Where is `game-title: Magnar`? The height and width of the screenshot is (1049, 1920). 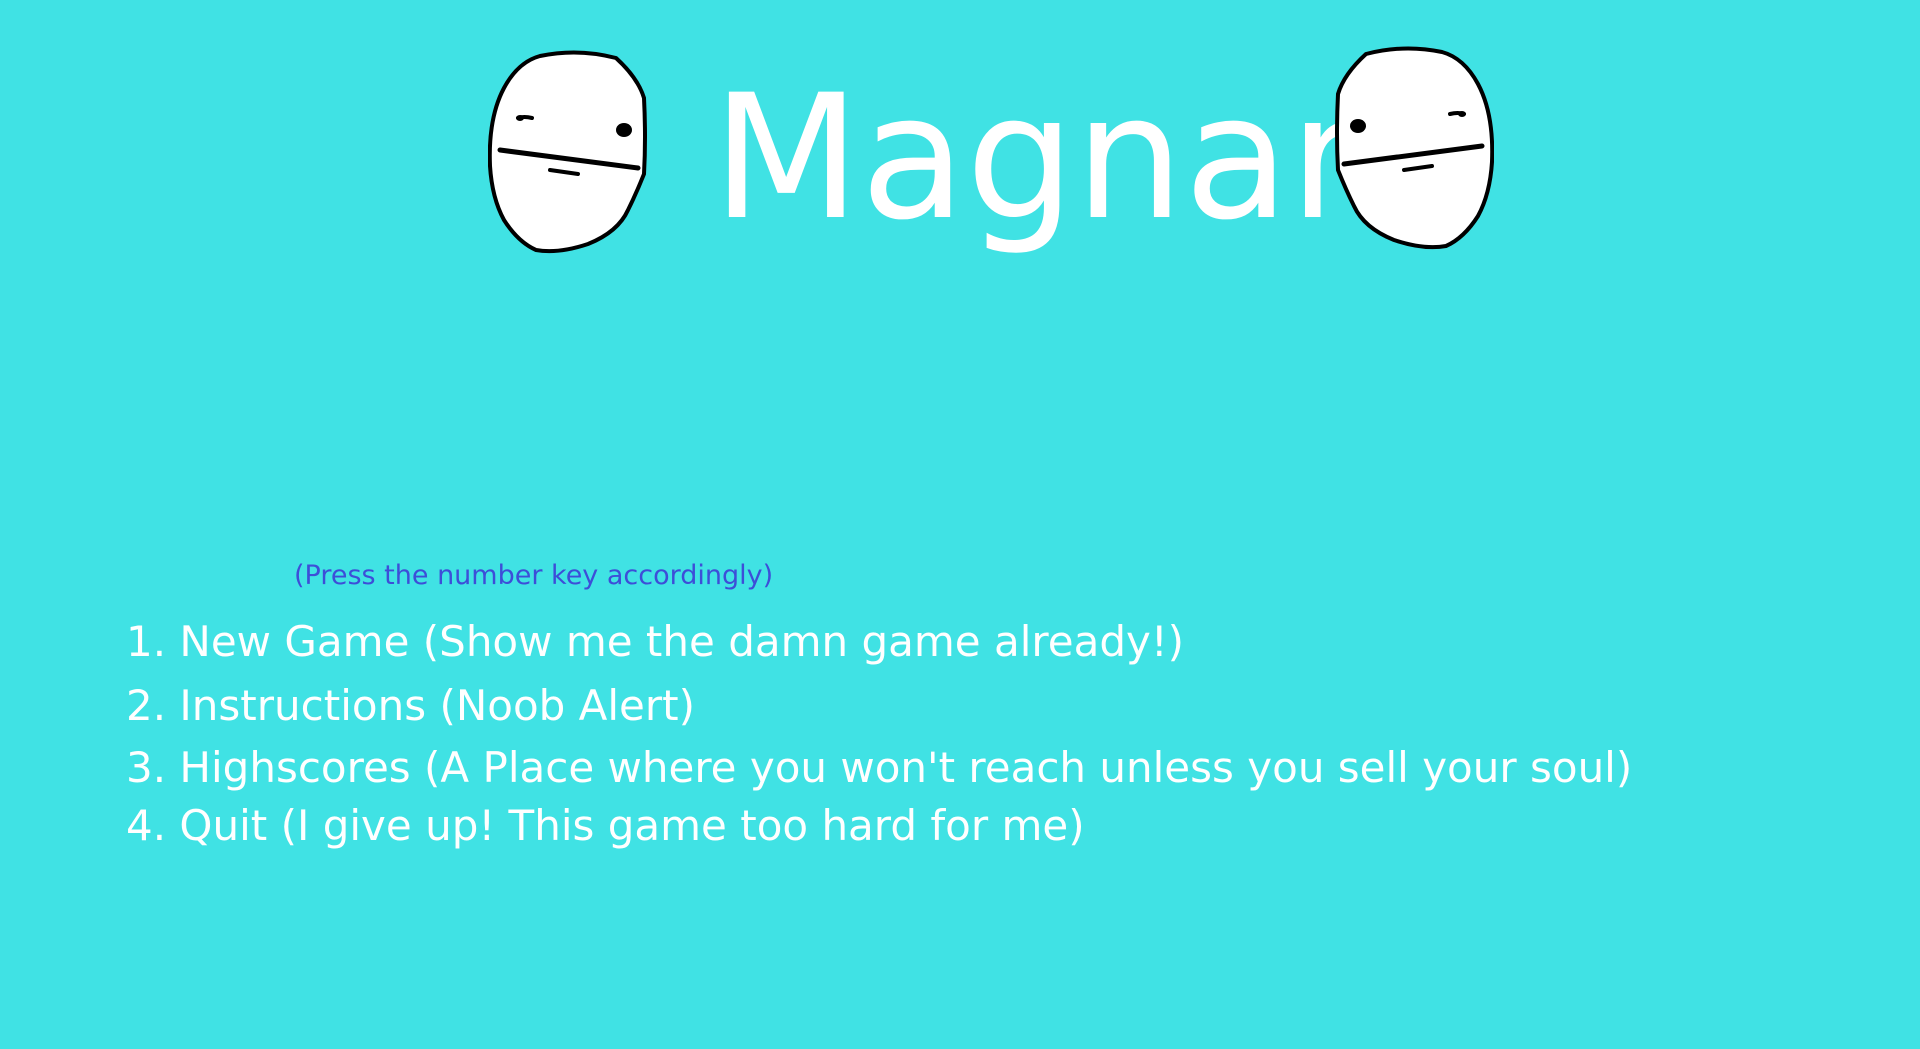 game-title: Magnar is located at coordinates (1036, 157).